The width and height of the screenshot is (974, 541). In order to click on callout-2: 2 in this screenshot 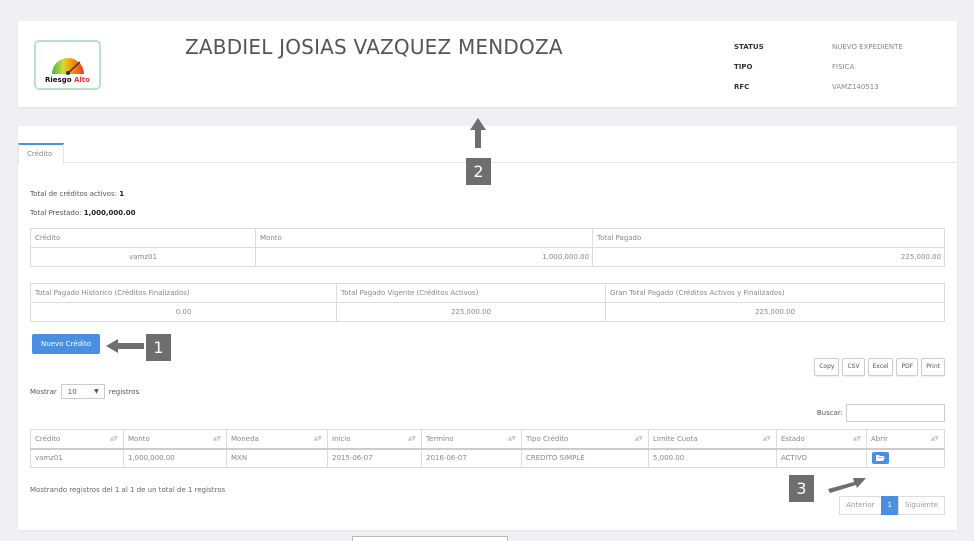, I will do `click(478, 171)`.